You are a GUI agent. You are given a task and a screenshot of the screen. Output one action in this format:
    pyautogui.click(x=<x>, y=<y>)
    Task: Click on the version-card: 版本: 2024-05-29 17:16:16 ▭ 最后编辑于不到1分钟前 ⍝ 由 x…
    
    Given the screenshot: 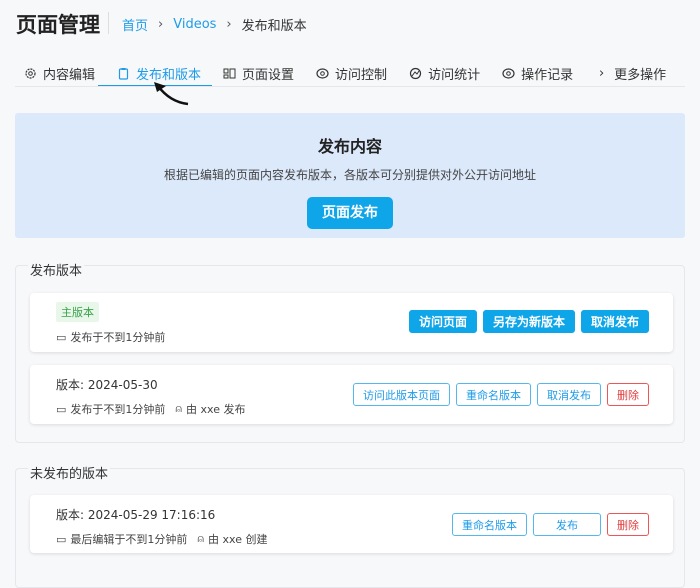 What is the action you would take?
    pyautogui.click(x=351, y=524)
    